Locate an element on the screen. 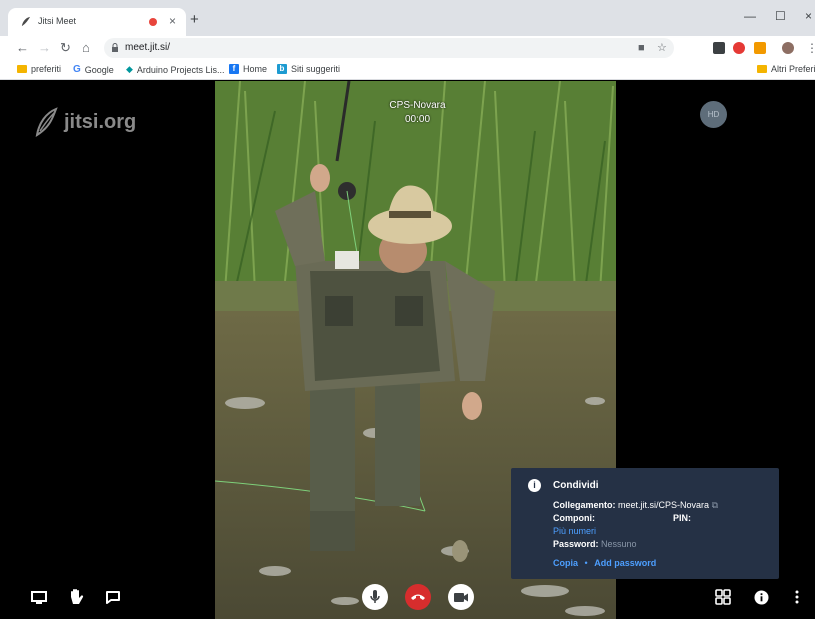  chat-icon is located at coordinates (113, 597).